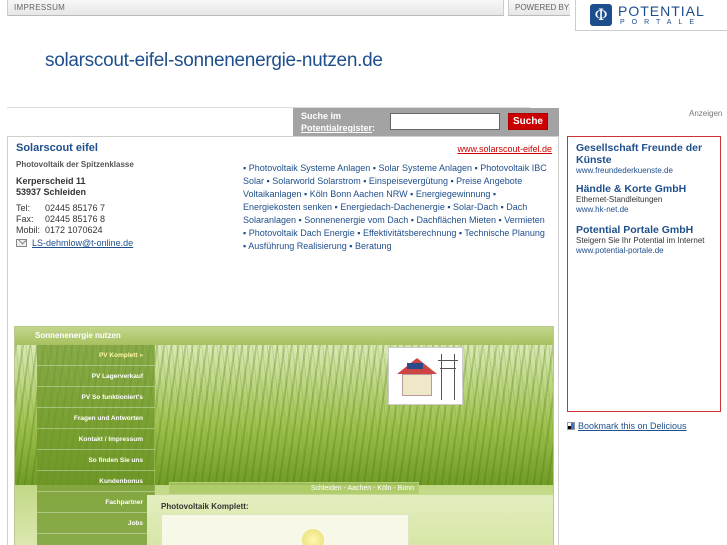  Describe the element at coordinates (528, 121) in the screenshot. I see `search-button: Suche` at that location.